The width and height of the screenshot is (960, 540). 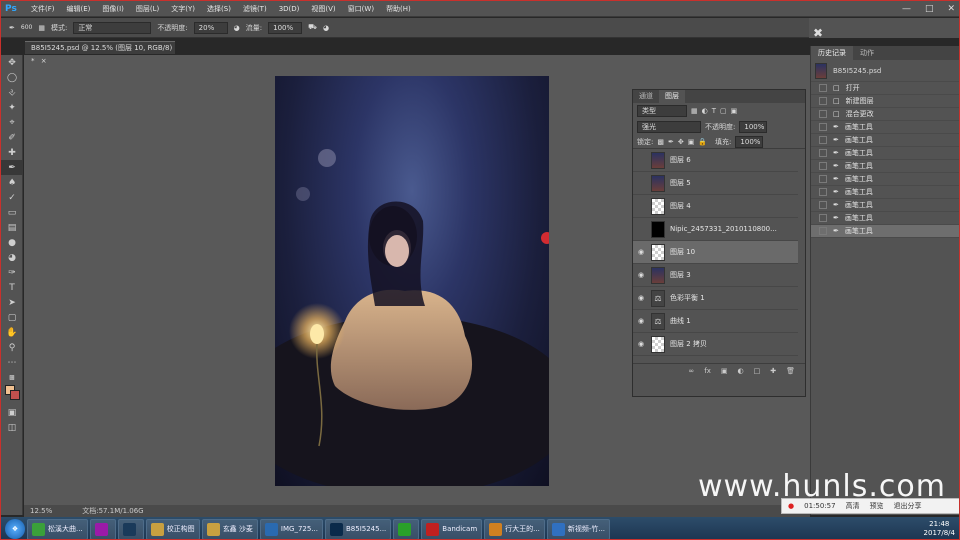 I want to click on layer-row: 图层 6, so click(x=715, y=160).